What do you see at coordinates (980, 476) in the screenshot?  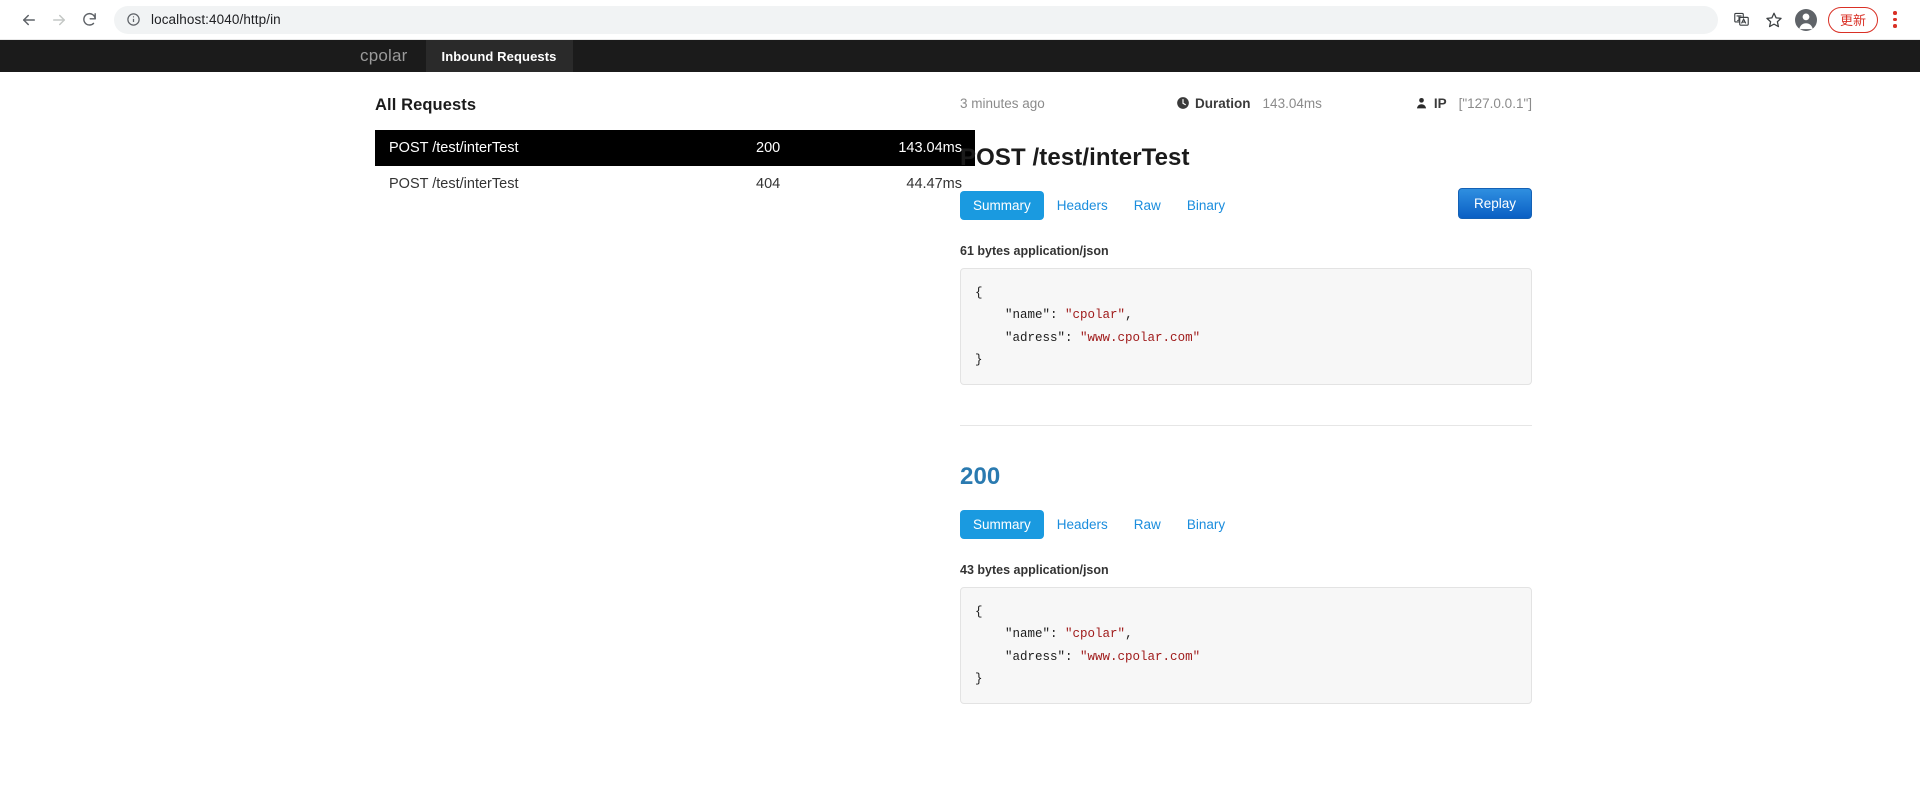 I see `response-status-title: 200` at bounding box center [980, 476].